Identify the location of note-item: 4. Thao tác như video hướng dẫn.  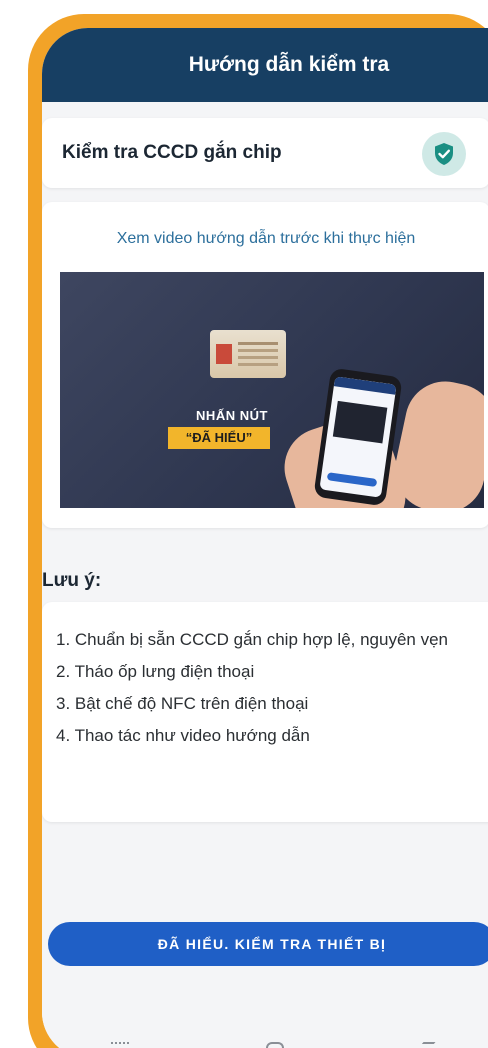
(183, 735).